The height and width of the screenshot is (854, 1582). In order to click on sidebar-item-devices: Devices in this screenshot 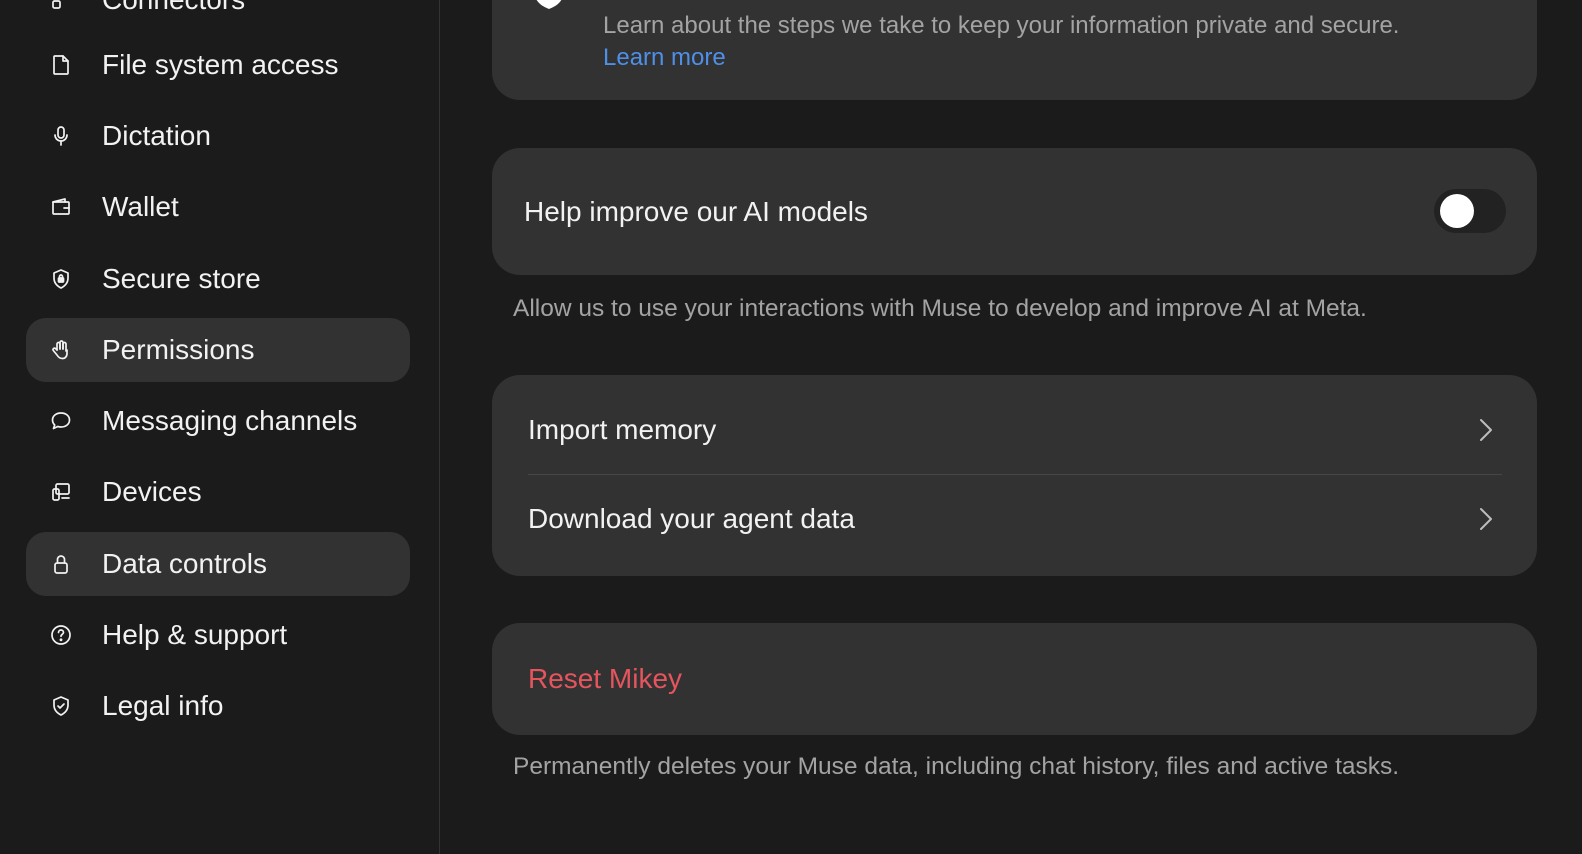, I will do `click(218, 492)`.